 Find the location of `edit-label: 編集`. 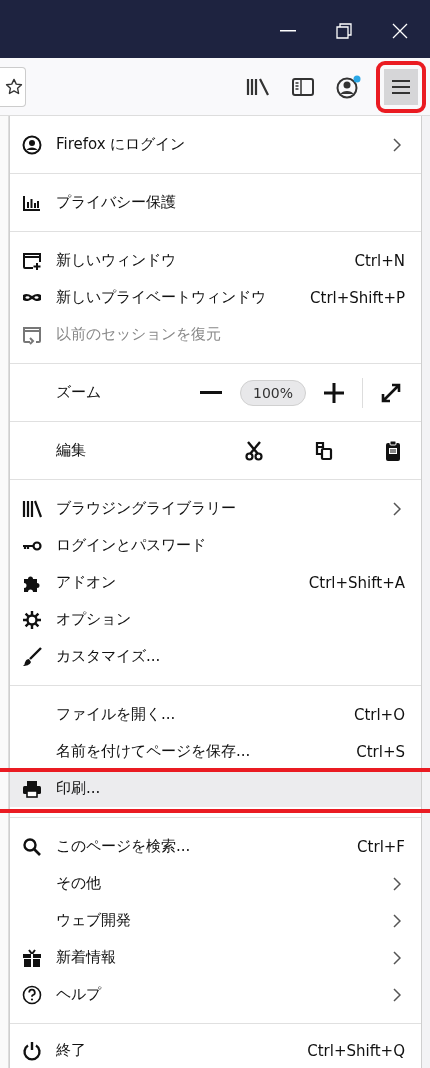

edit-label: 編集 is located at coordinates (71, 450).